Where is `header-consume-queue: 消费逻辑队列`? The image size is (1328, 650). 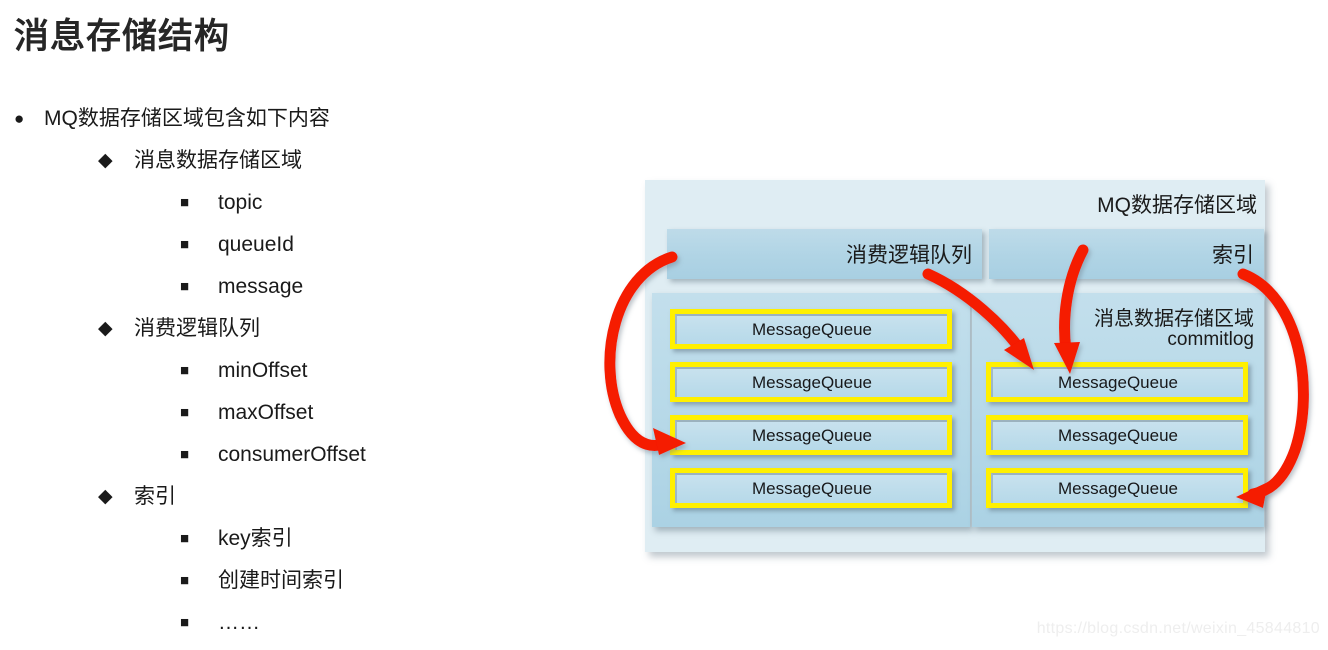
header-consume-queue: 消费逻辑队列 is located at coordinates (824, 254).